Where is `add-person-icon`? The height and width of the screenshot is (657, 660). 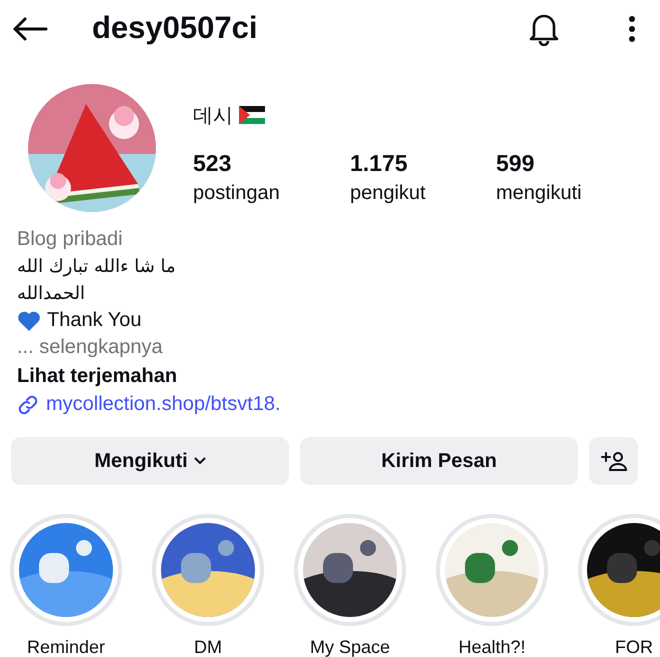 add-person-icon is located at coordinates (613, 461).